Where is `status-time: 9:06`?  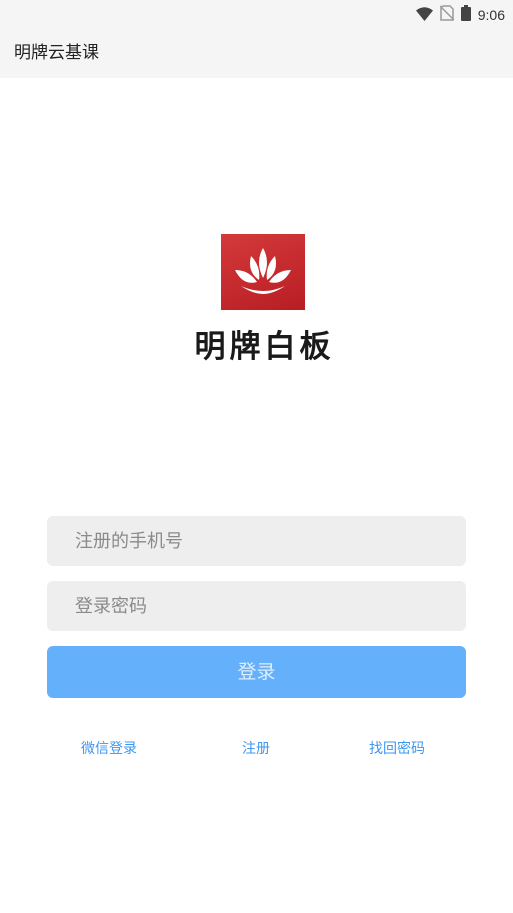 status-time: 9:06 is located at coordinates (491, 15).